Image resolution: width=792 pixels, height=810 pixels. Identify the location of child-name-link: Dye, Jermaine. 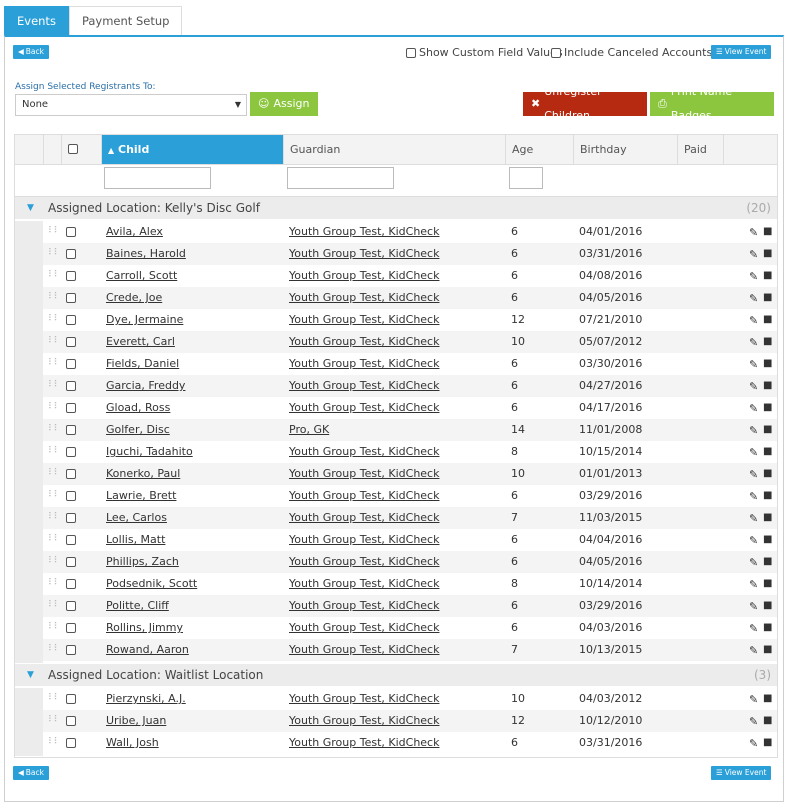
(144, 320).